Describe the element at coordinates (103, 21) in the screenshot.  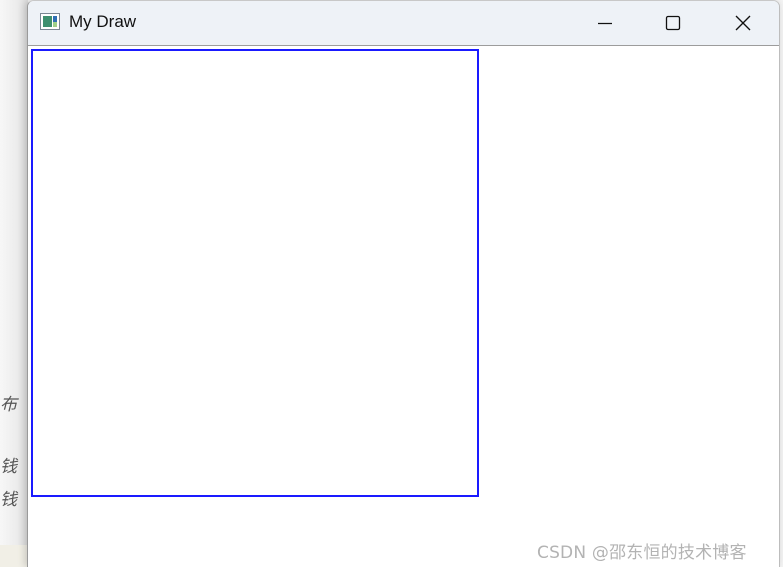
I see `window-title: My Draw` at that location.